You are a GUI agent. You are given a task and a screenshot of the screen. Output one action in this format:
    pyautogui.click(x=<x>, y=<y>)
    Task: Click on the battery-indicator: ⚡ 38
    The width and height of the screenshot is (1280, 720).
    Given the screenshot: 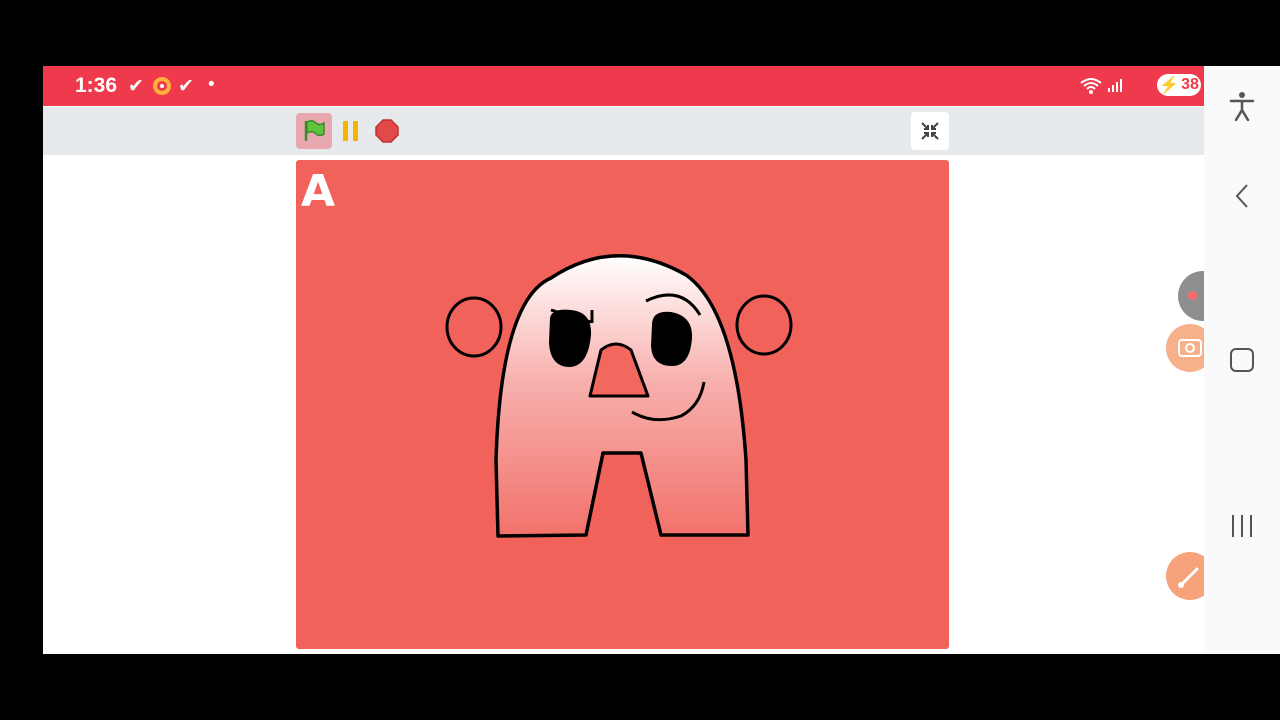 What is the action you would take?
    pyautogui.click(x=1179, y=85)
    